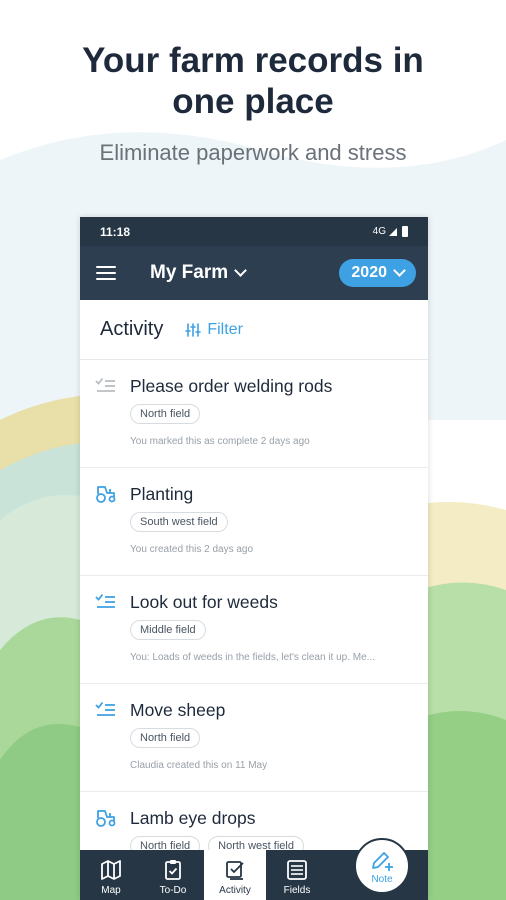  What do you see at coordinates (382, 861) in the screenshot?
I see `pencil-plus-icon` at bounding box center [382, 861].